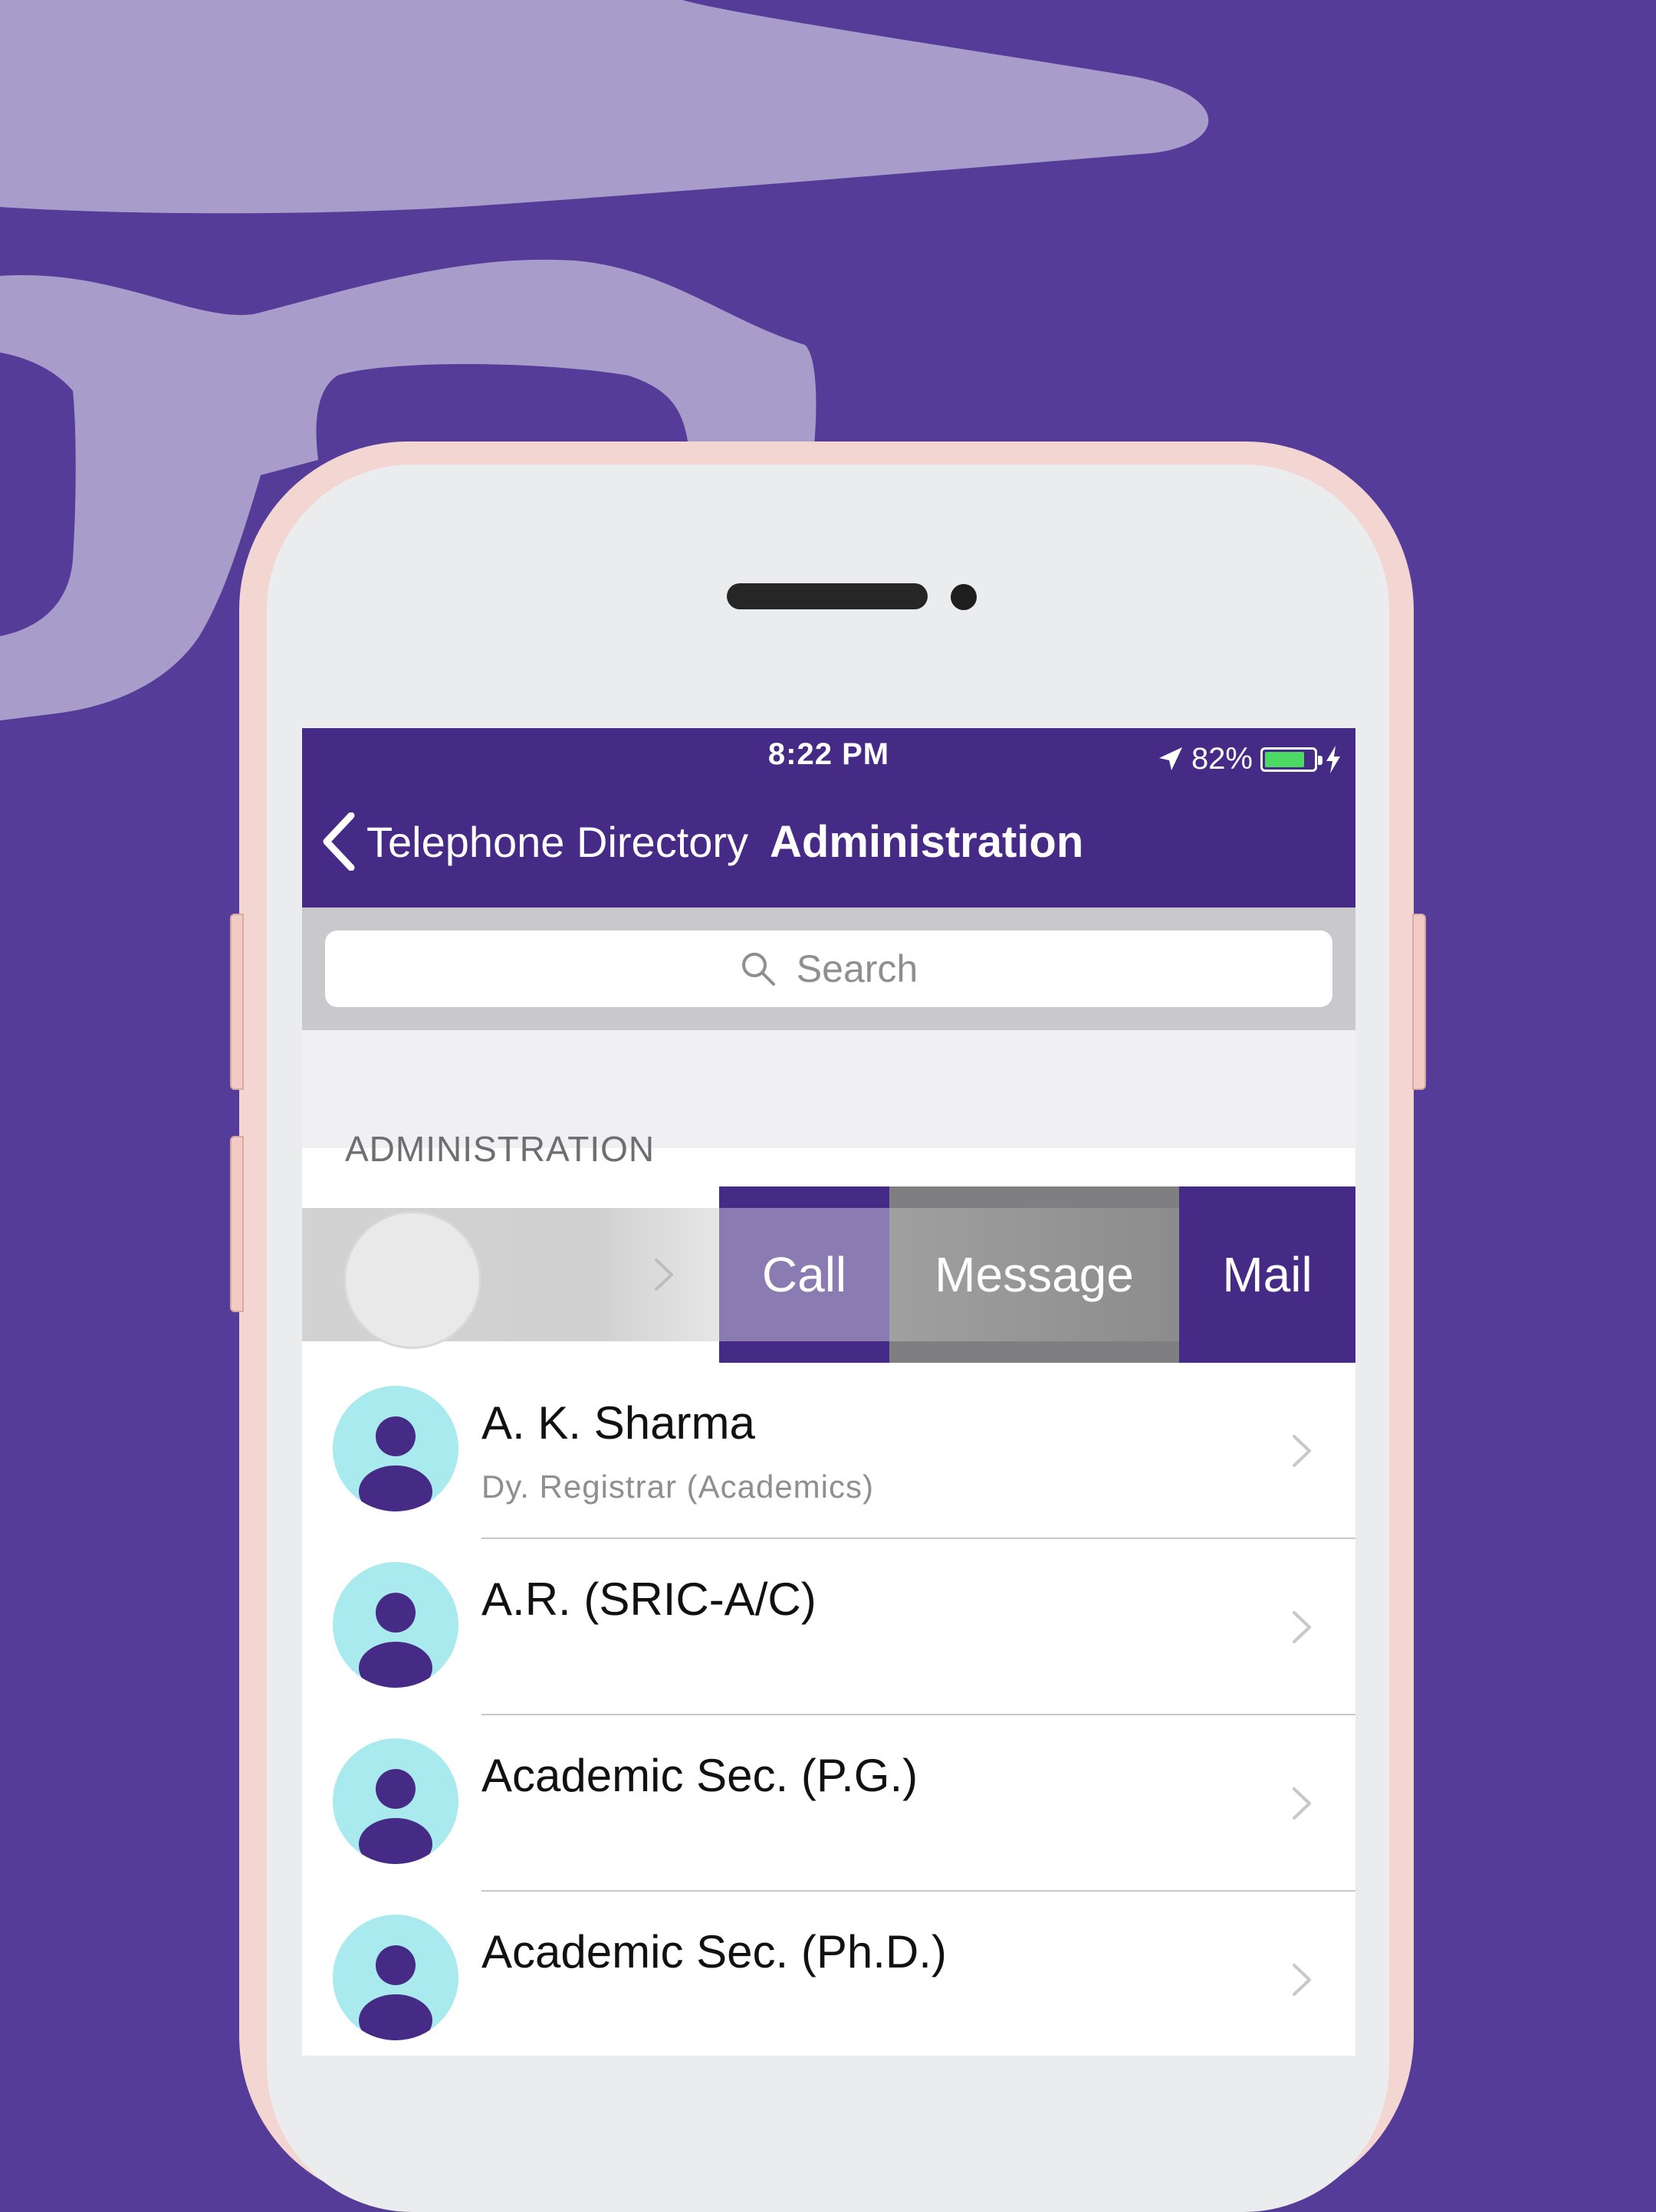  What do you see at coordinates (758, 969) in the screenshot?
I see `search-icon` at bounding box center [758, 969].